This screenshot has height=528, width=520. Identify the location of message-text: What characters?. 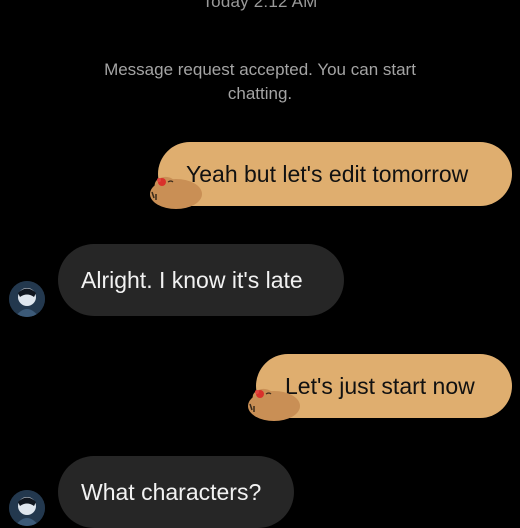
(171, 491).